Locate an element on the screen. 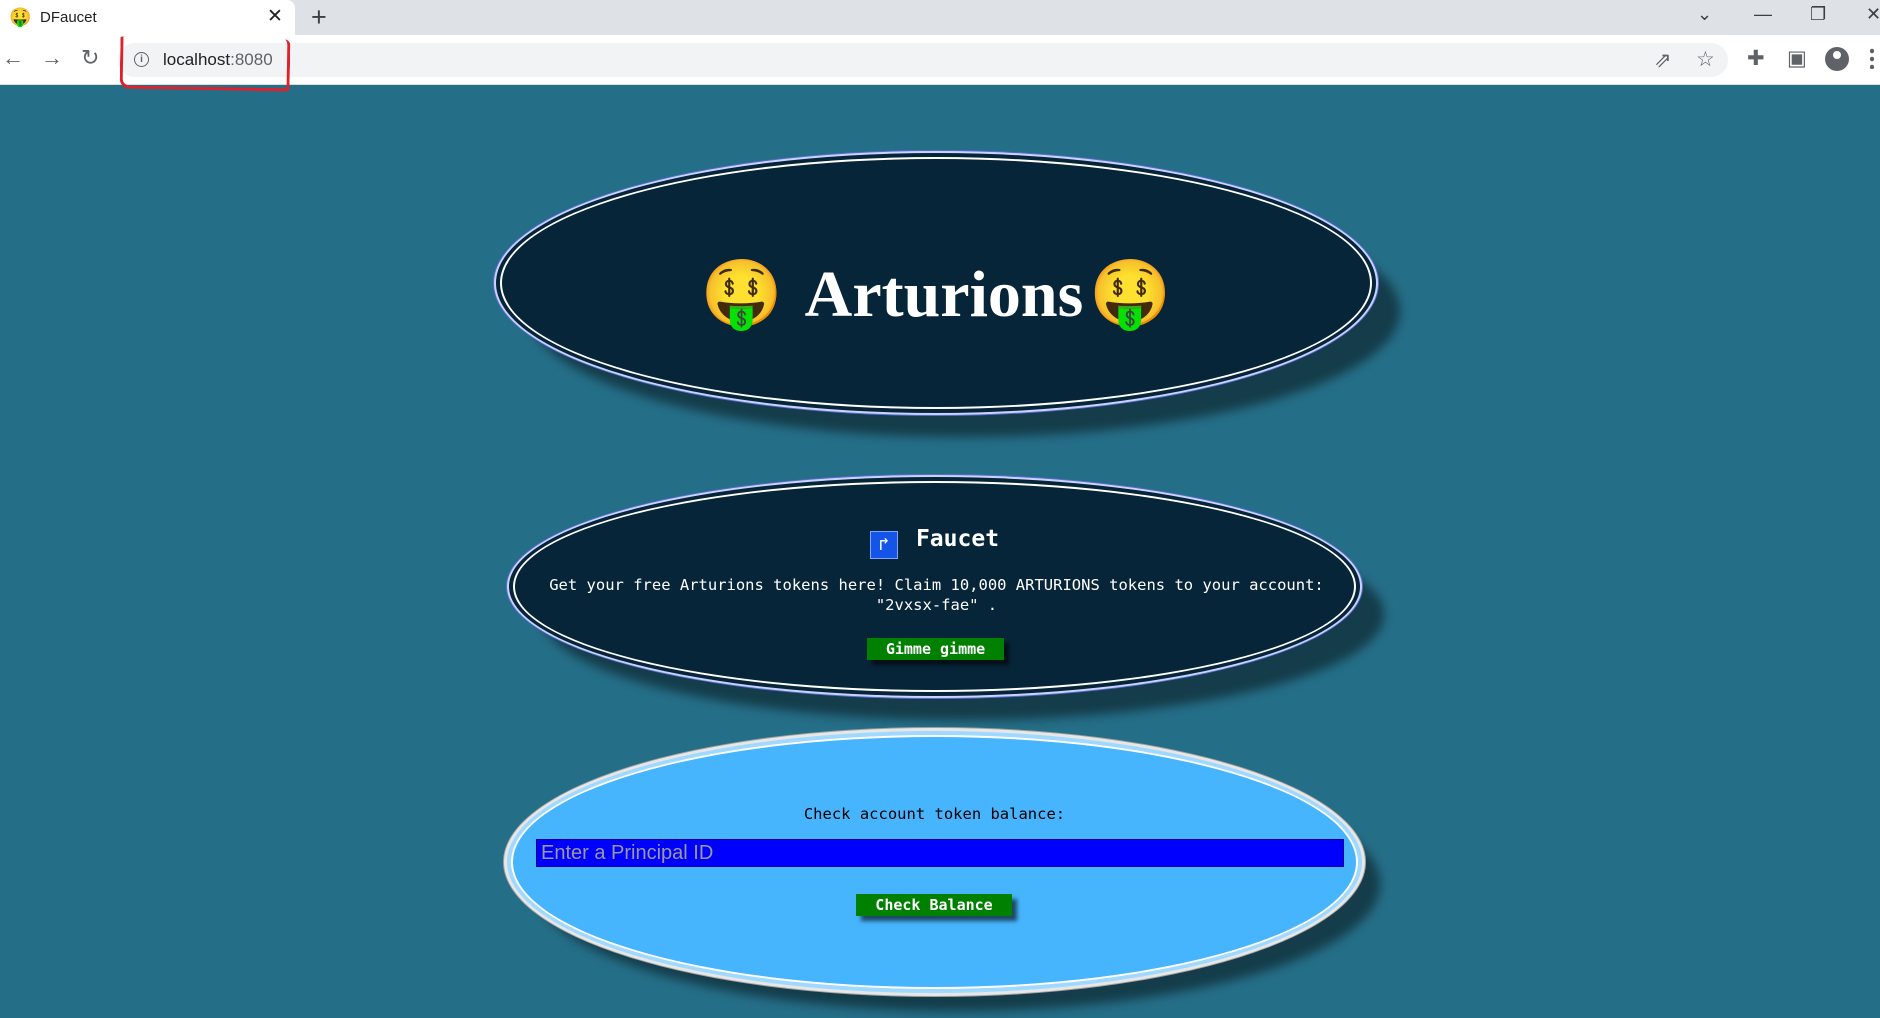 The height and width of the screenshot is (1018, 1880). gimme-button: Gimme gimme is located at coordinates (935, 649).